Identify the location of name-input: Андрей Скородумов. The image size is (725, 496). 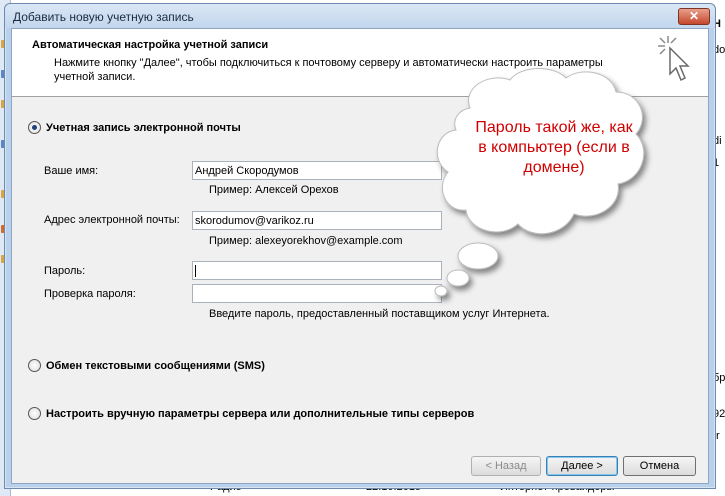
(317, 170).